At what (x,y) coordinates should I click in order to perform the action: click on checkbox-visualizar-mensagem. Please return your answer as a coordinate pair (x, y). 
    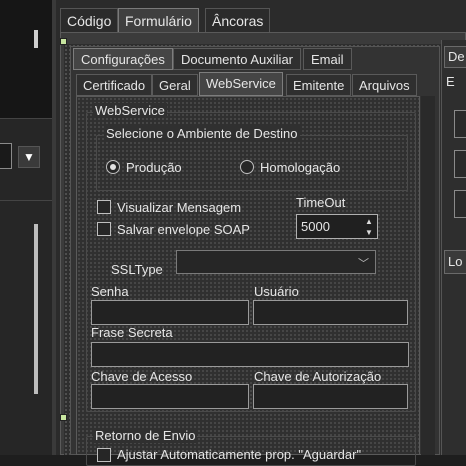
    Looking at the image, I should click on (104, 207).